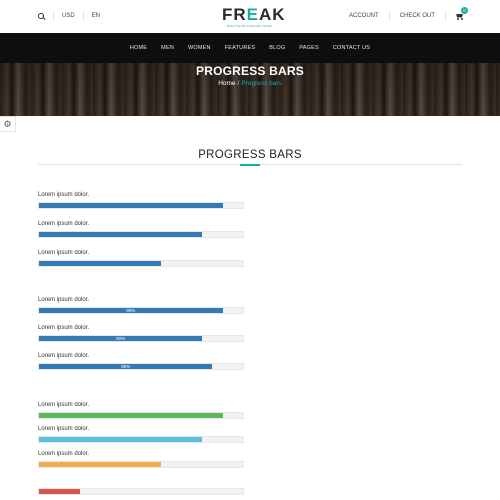  Describe the element at coordinates (141, 333) in the screenshot. I see `progress-item: Lorem ipsum dolor. 80%` at that location.